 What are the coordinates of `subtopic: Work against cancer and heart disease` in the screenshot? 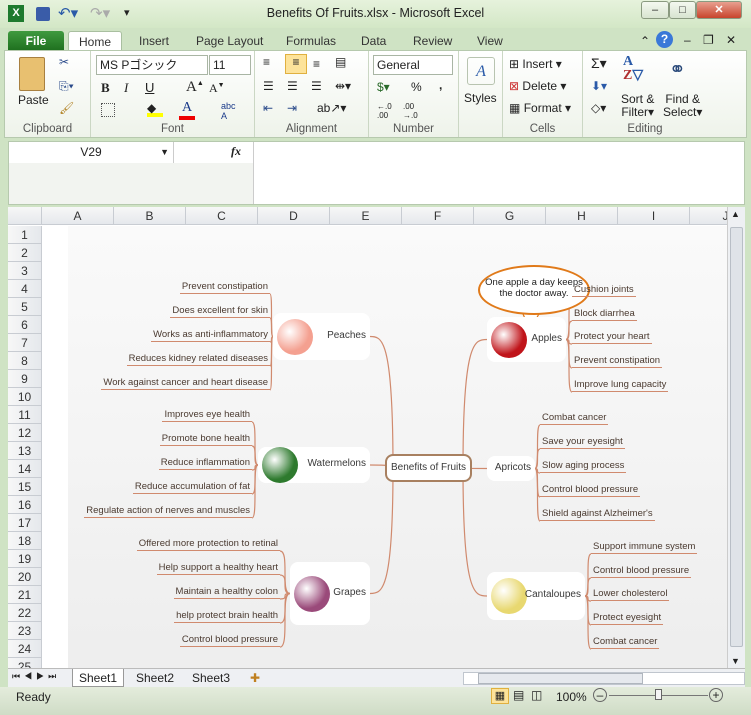 It's located at (185, 383).